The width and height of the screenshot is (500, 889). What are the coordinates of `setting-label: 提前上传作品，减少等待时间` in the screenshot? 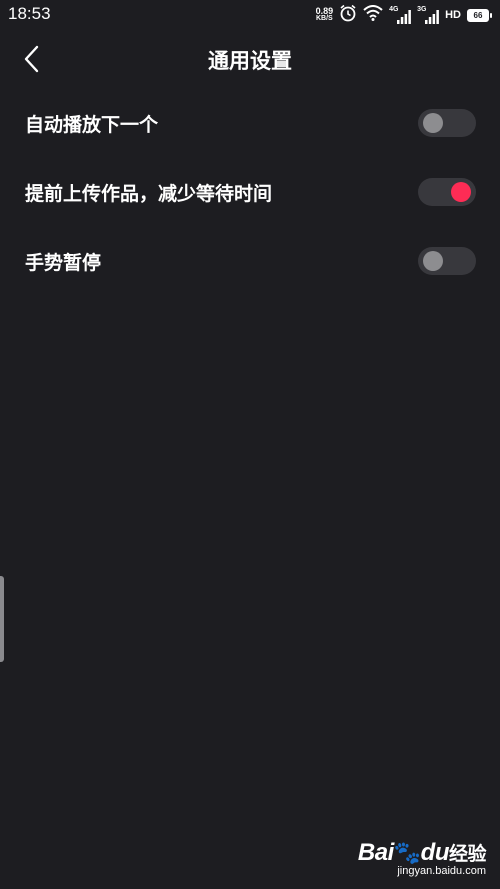 It's located at (149, 194).